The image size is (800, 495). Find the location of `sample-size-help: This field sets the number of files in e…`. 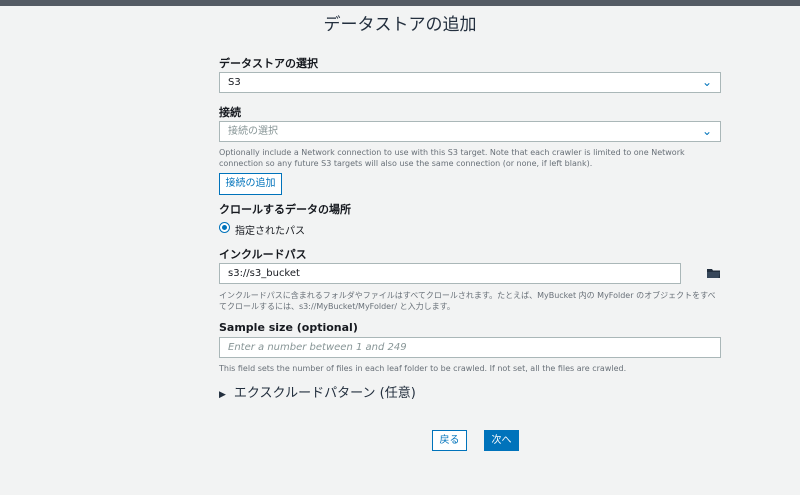

sample-size-help: This field sets the number of files in e… is located at coordinates (423, 368).